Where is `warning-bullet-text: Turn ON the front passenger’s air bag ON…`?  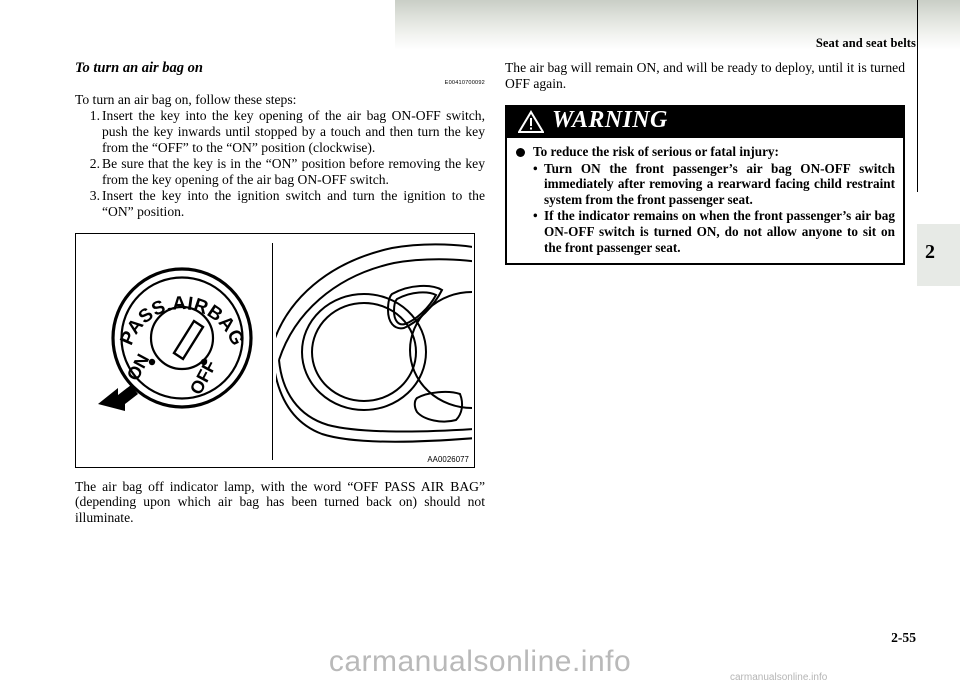
warning-bullet-text: Turn ON the front passenger’s air bag ON… is located at coordinates (719, 184).